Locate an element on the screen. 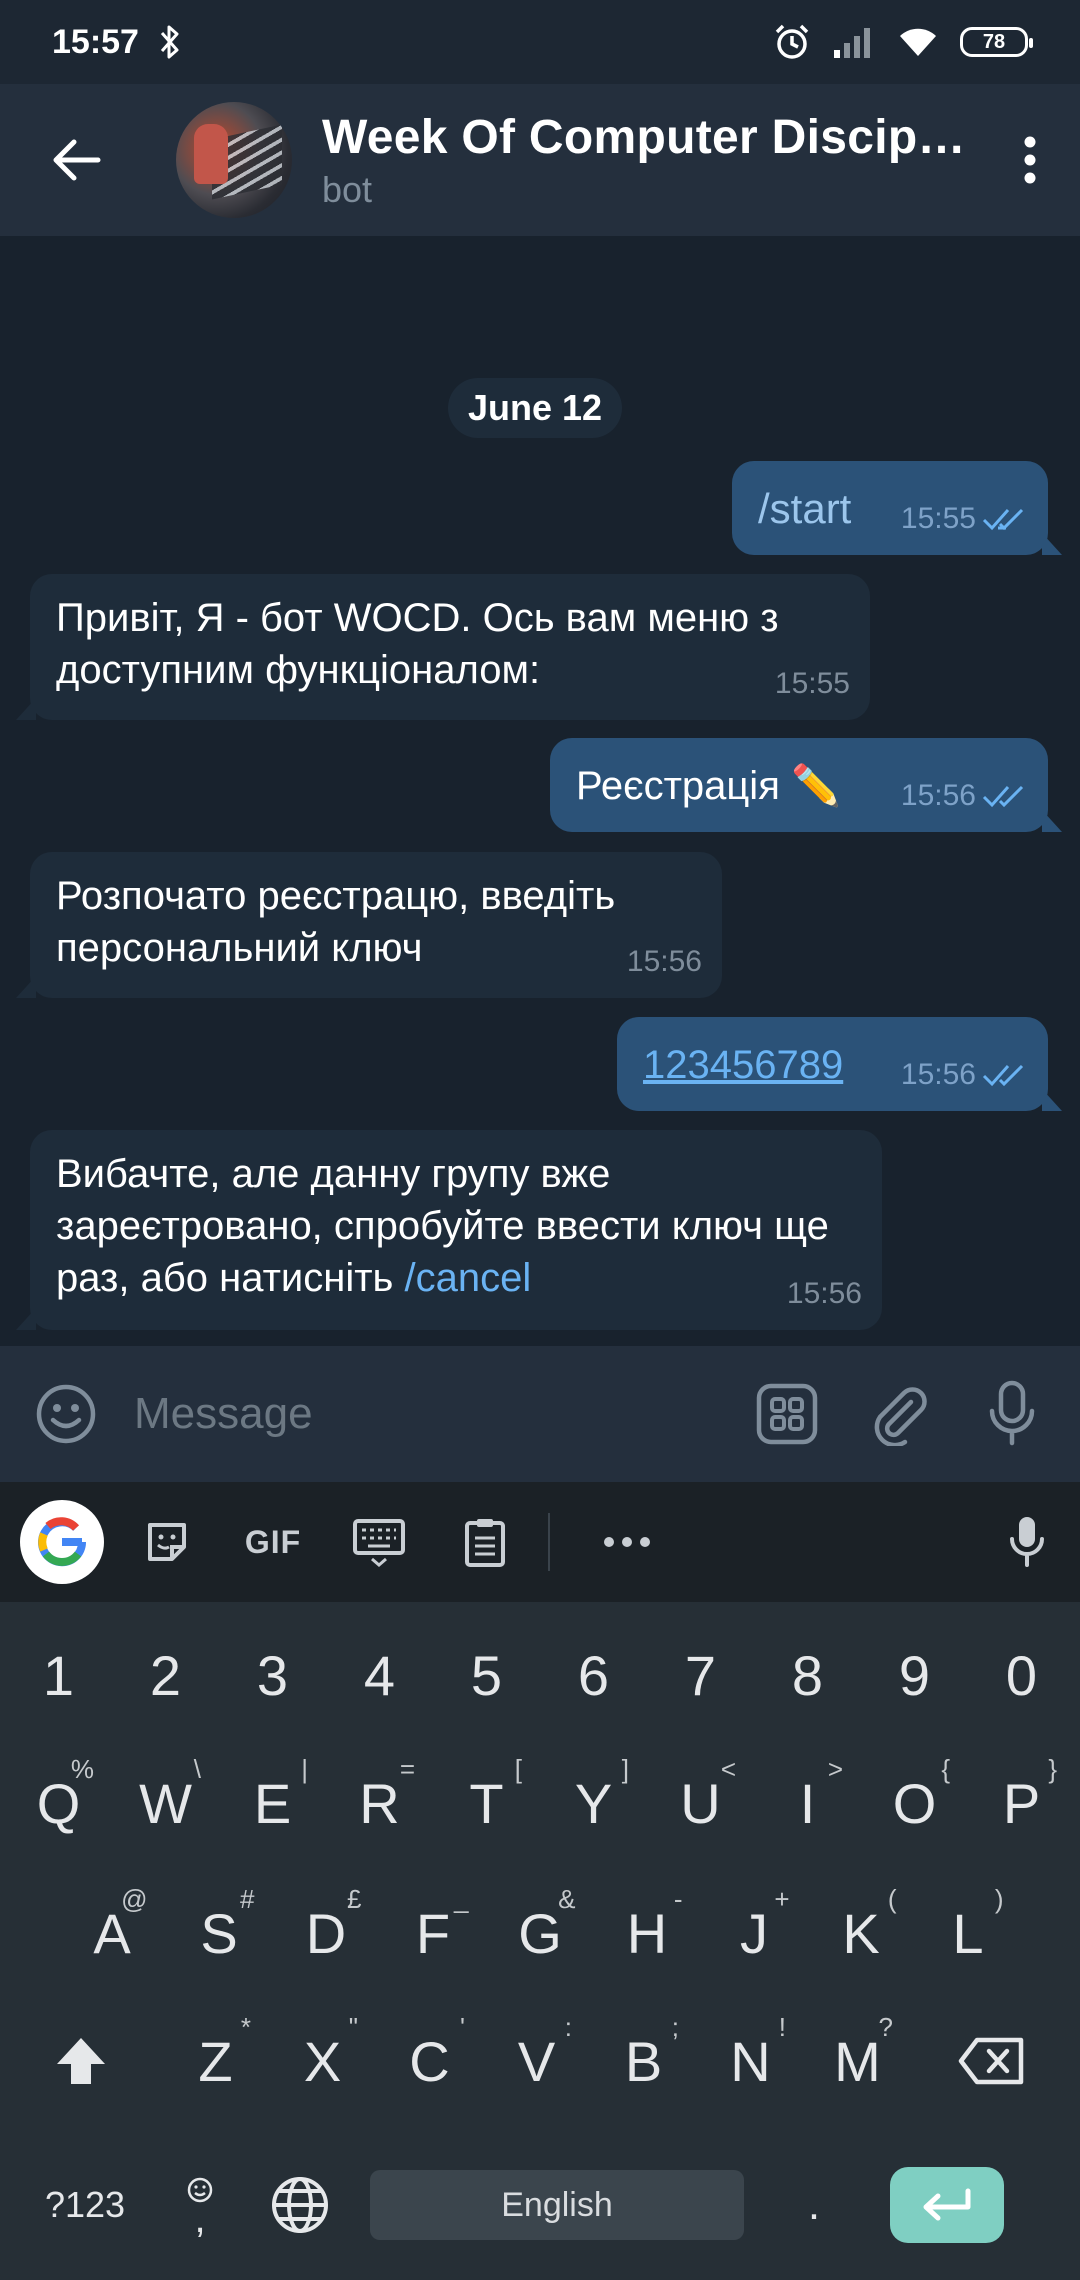 This screenshot has width=1080, height=2280. key-label: W is located at coordinates (165, 1803).